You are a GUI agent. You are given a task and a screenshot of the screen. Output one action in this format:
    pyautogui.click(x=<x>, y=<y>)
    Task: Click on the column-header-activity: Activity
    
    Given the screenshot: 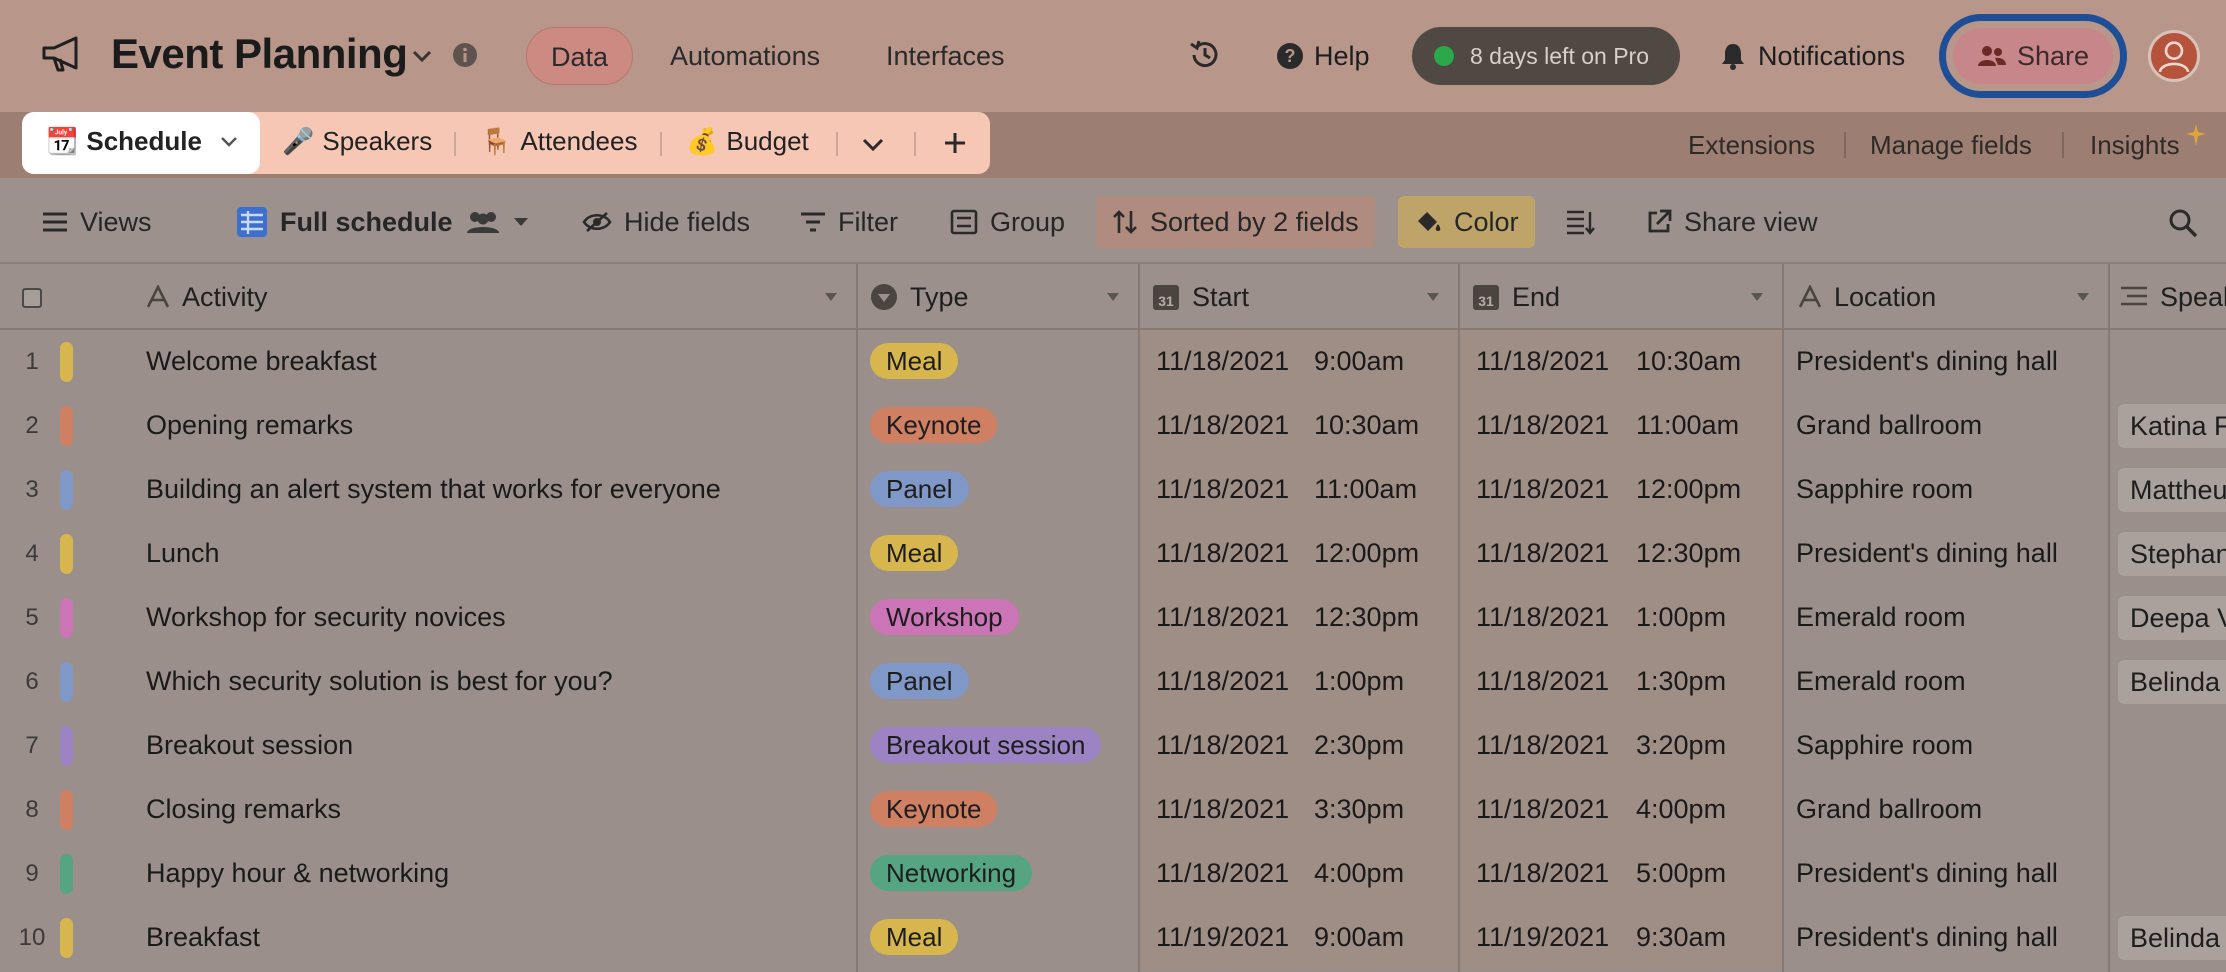 What is the action you would take?
    pyautogui.click(x=207, y=297)
    